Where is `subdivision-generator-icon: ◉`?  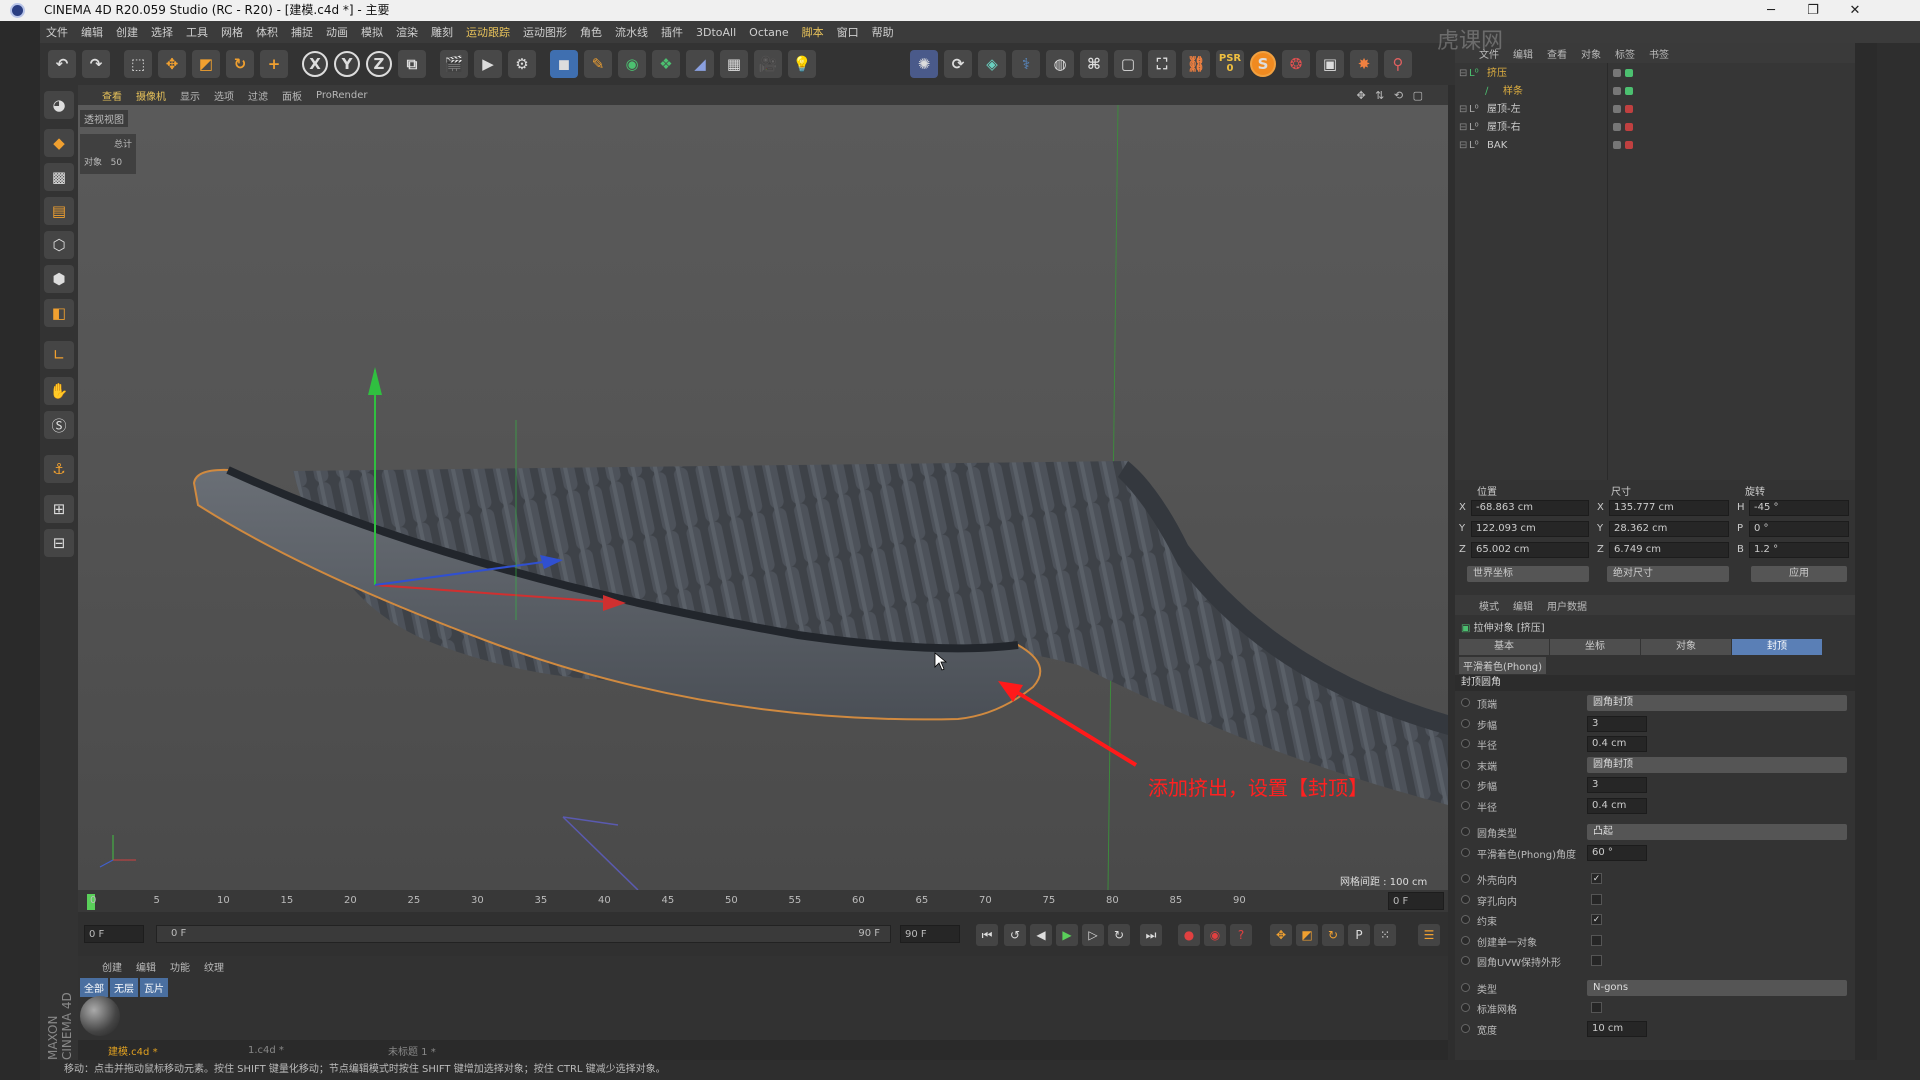 subdivision-generator-icon: ◉ is located at coordinates (632, 64).